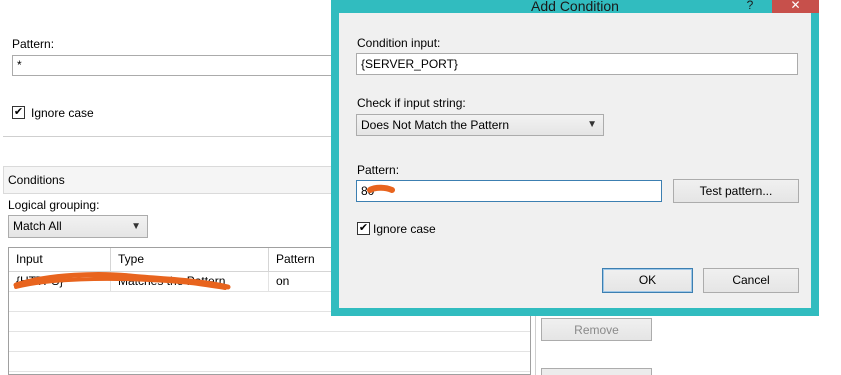 The height and width of the screenshot is (375, 841). Describe the element at coordinates (78, 226) in the screenshot. I see `logical-grouping-select: Match All ▼` at that location.